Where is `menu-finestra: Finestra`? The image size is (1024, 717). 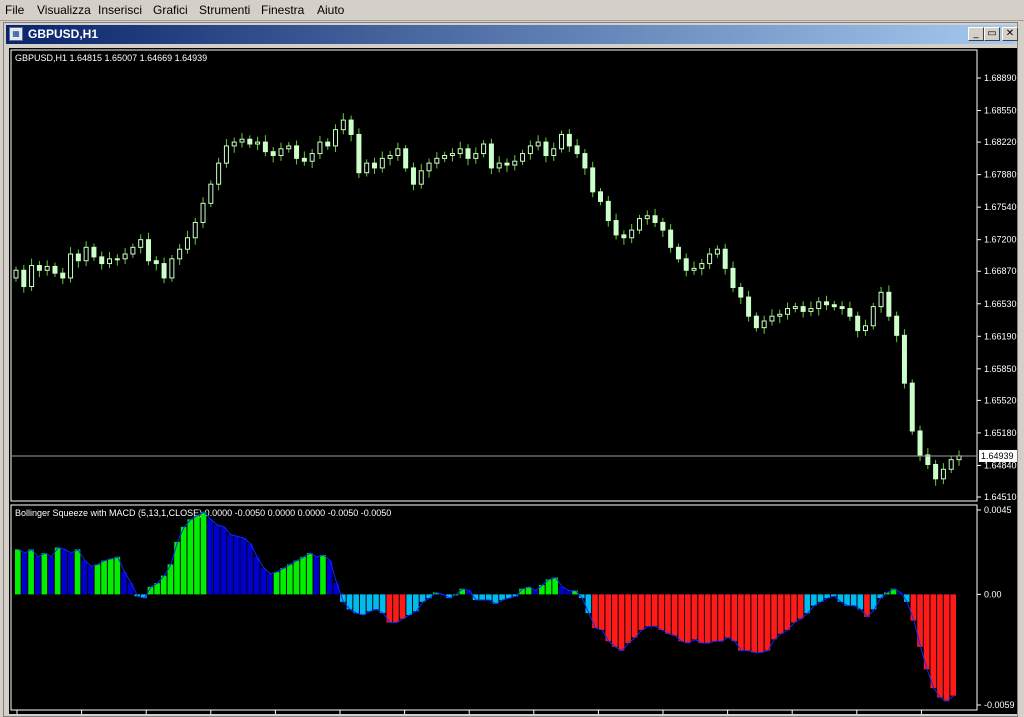 menu-finestra: Finestra is located at coordinates (282, 10).